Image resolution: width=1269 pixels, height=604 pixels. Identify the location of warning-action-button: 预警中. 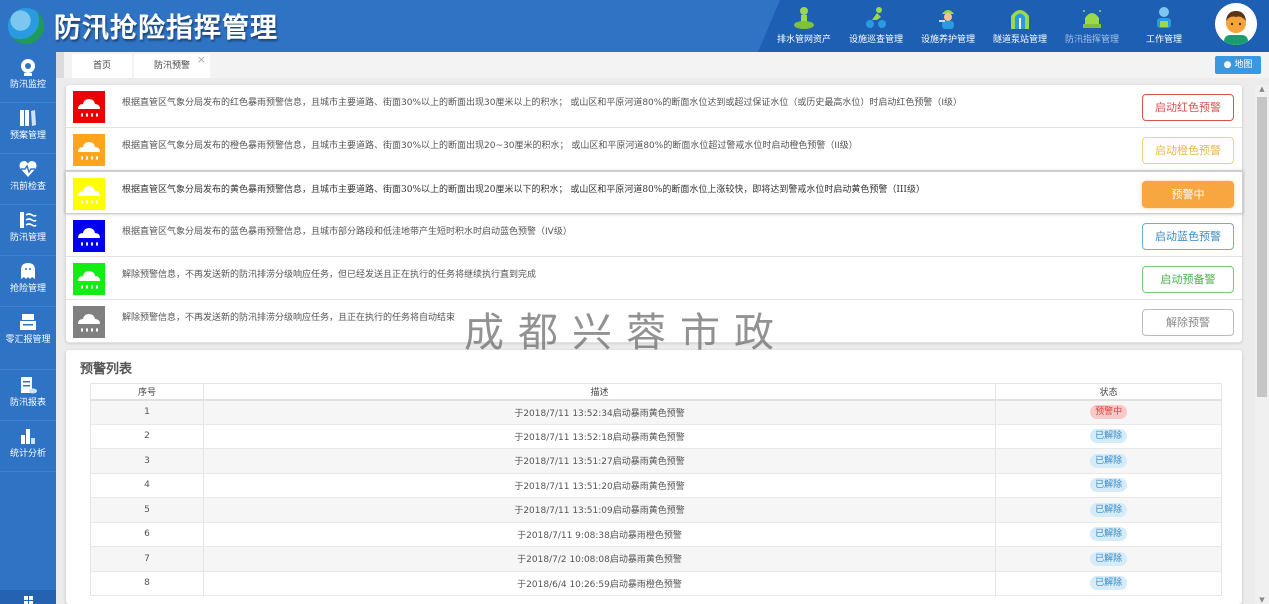
(1188, 194).